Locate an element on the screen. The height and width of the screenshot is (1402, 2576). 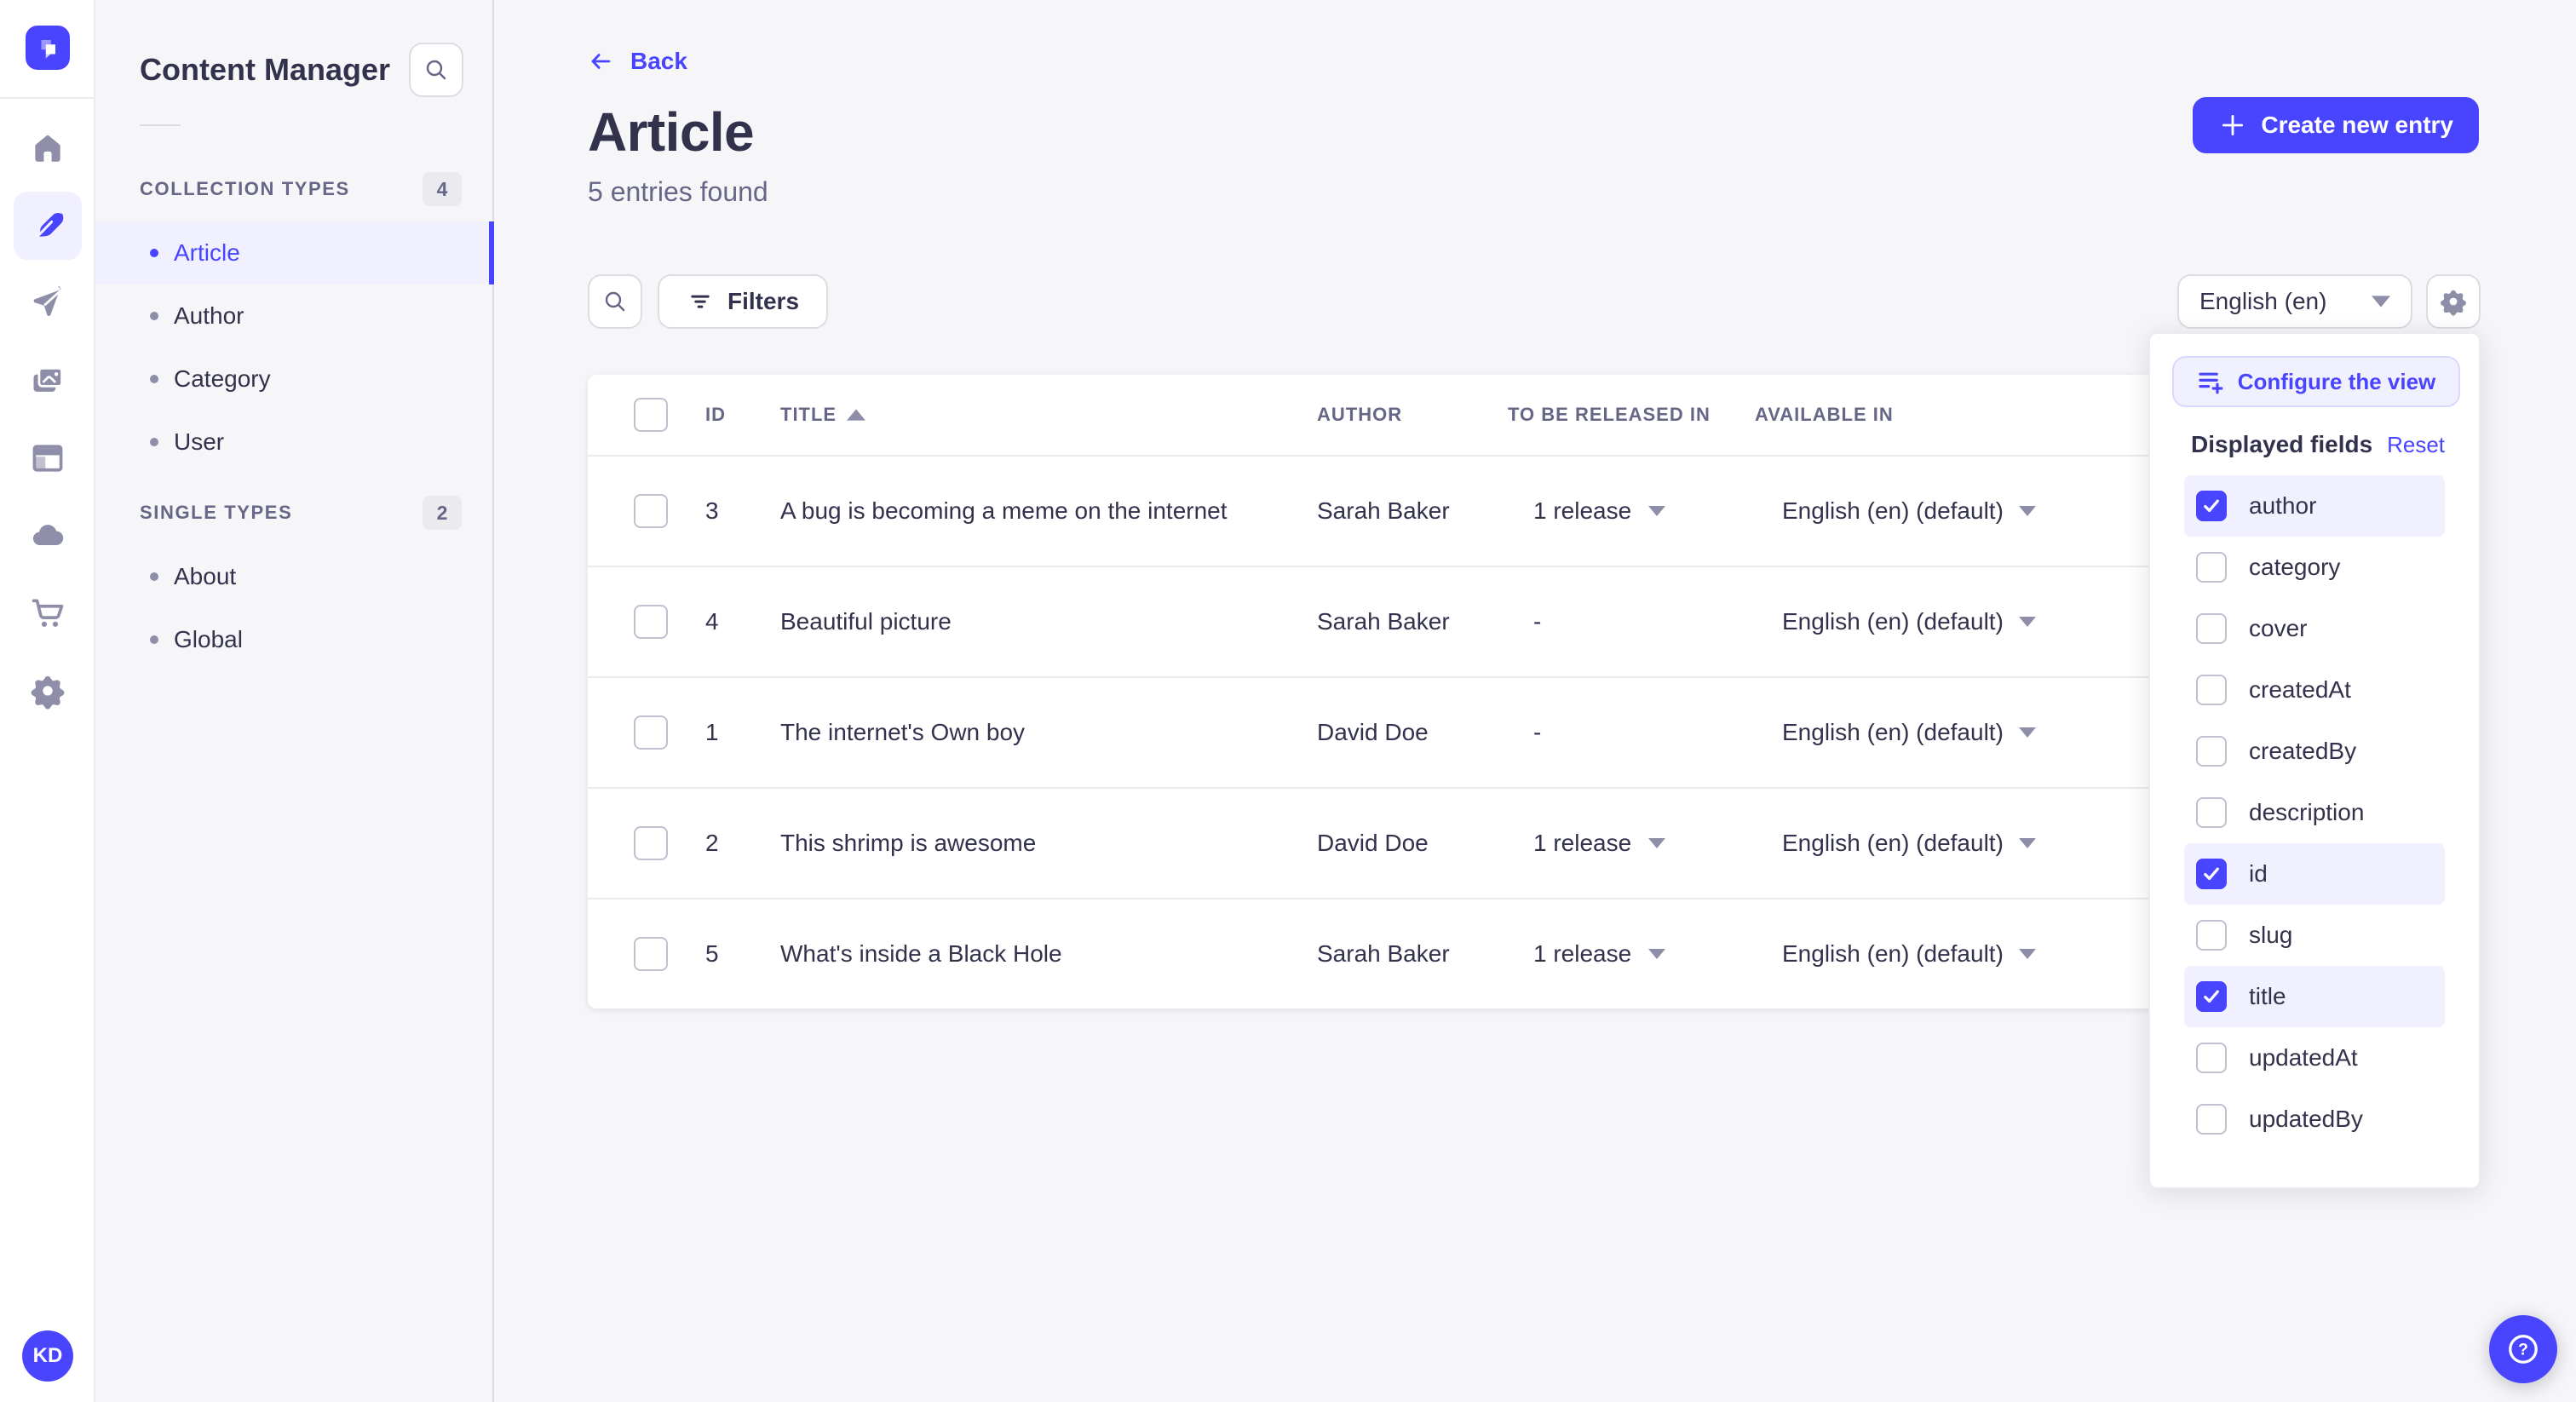
sidebar-item-article: Article is located at coordinates (295, 252).